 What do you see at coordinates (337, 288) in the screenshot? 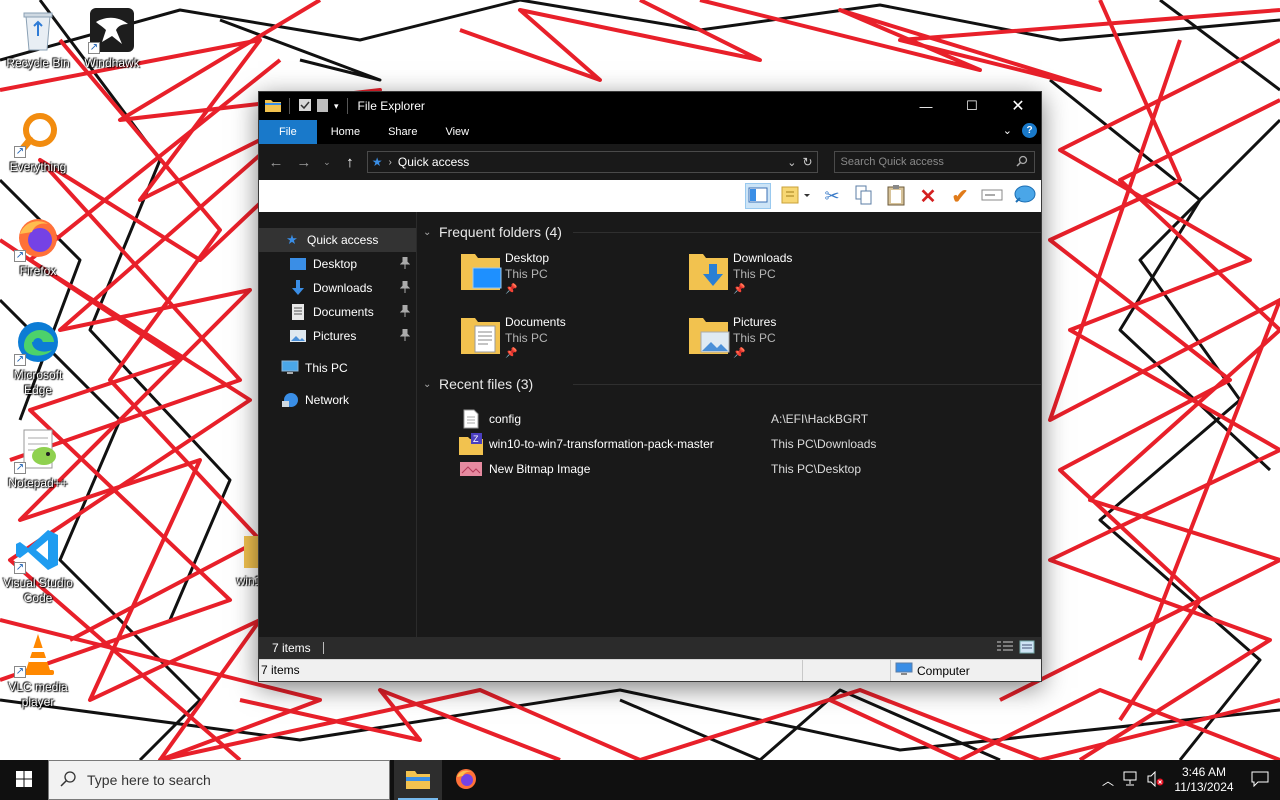
I see `nav-item-downloads: Downloads` at bounding box center [337, 288].